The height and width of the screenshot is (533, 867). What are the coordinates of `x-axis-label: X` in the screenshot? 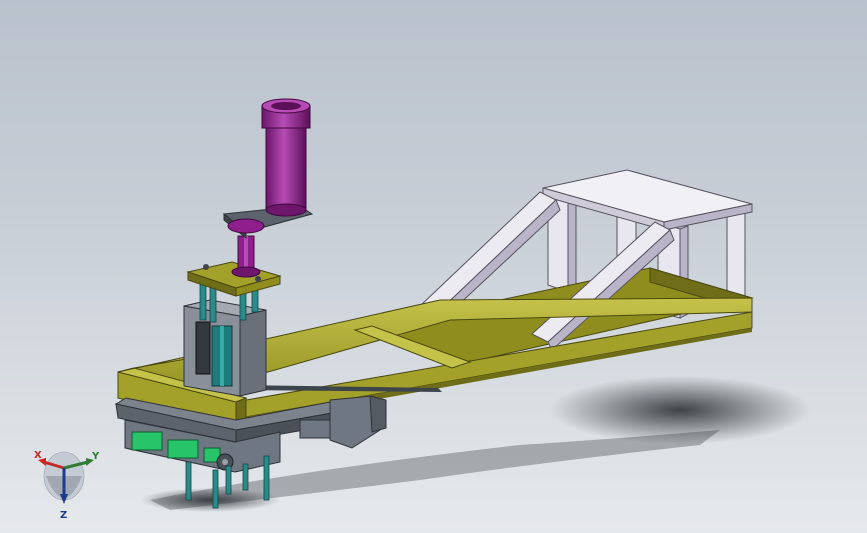 It's located at (38, 455).